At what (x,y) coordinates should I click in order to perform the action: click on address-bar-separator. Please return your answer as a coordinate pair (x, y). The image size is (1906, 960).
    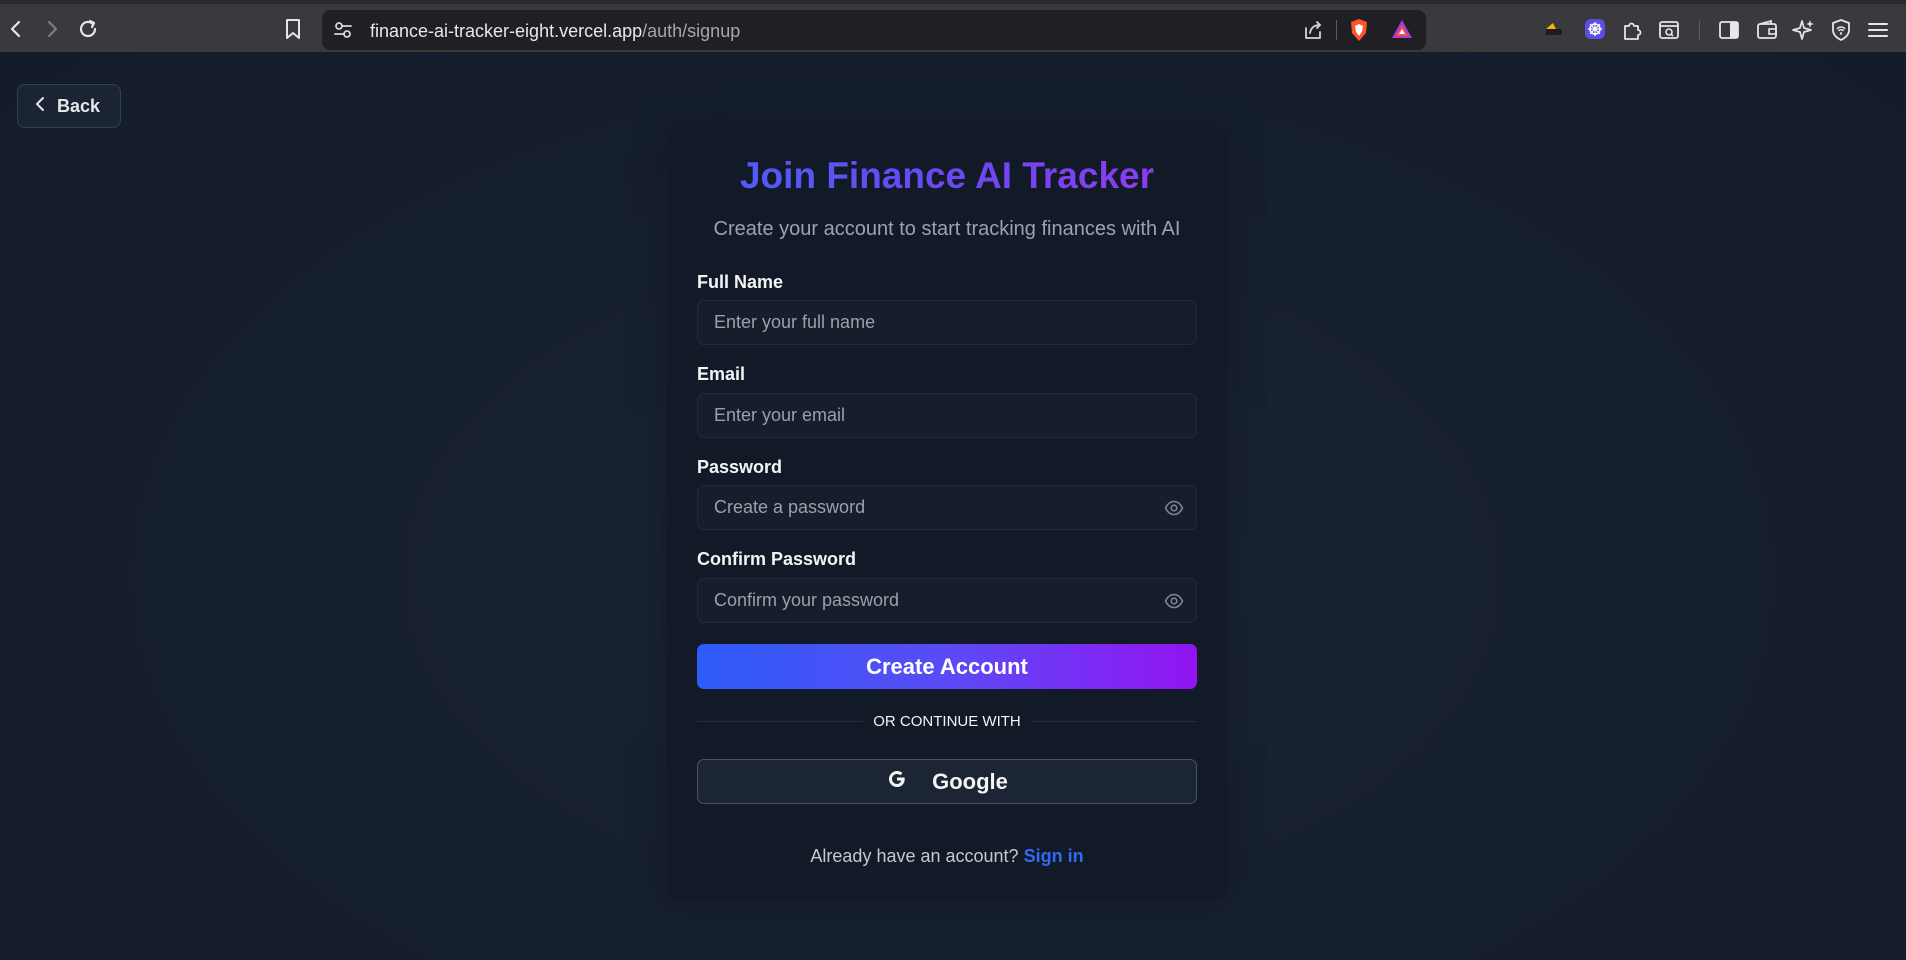
    Looking at the image, I should click on (1336, 30).